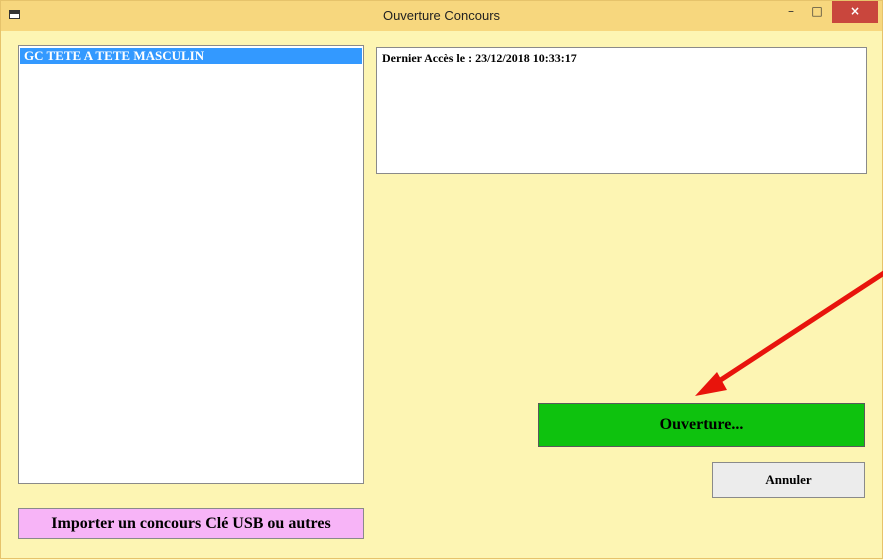  What do you see at coordinates (191, 523) in the screenshot?
I see `import-contest-button: Importer un concours Clé USB ou autres` at bounding box center [191, 523].